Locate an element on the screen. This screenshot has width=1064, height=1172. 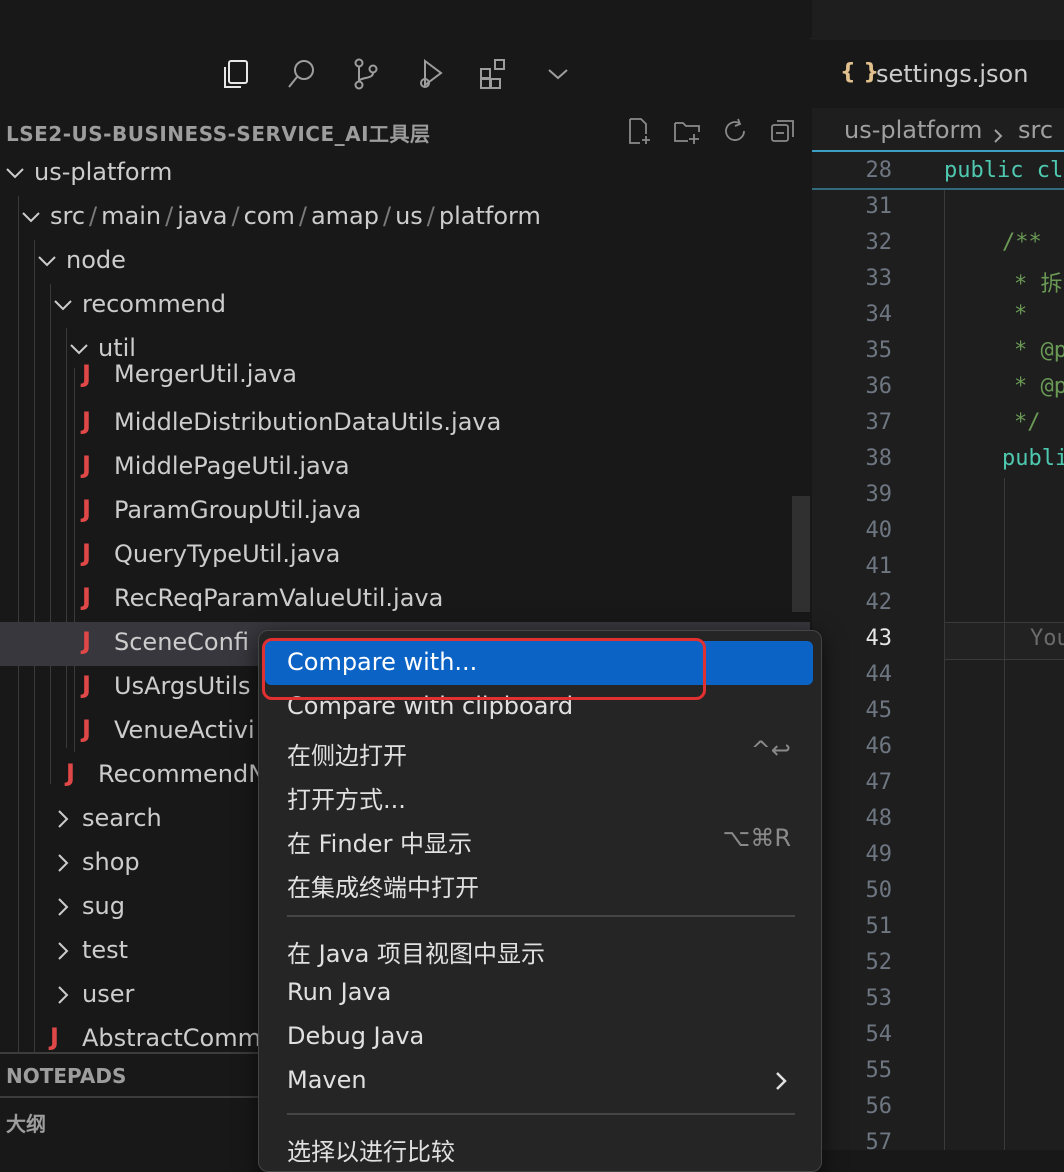
line-number: 50 is located at coordinates (879, 890).